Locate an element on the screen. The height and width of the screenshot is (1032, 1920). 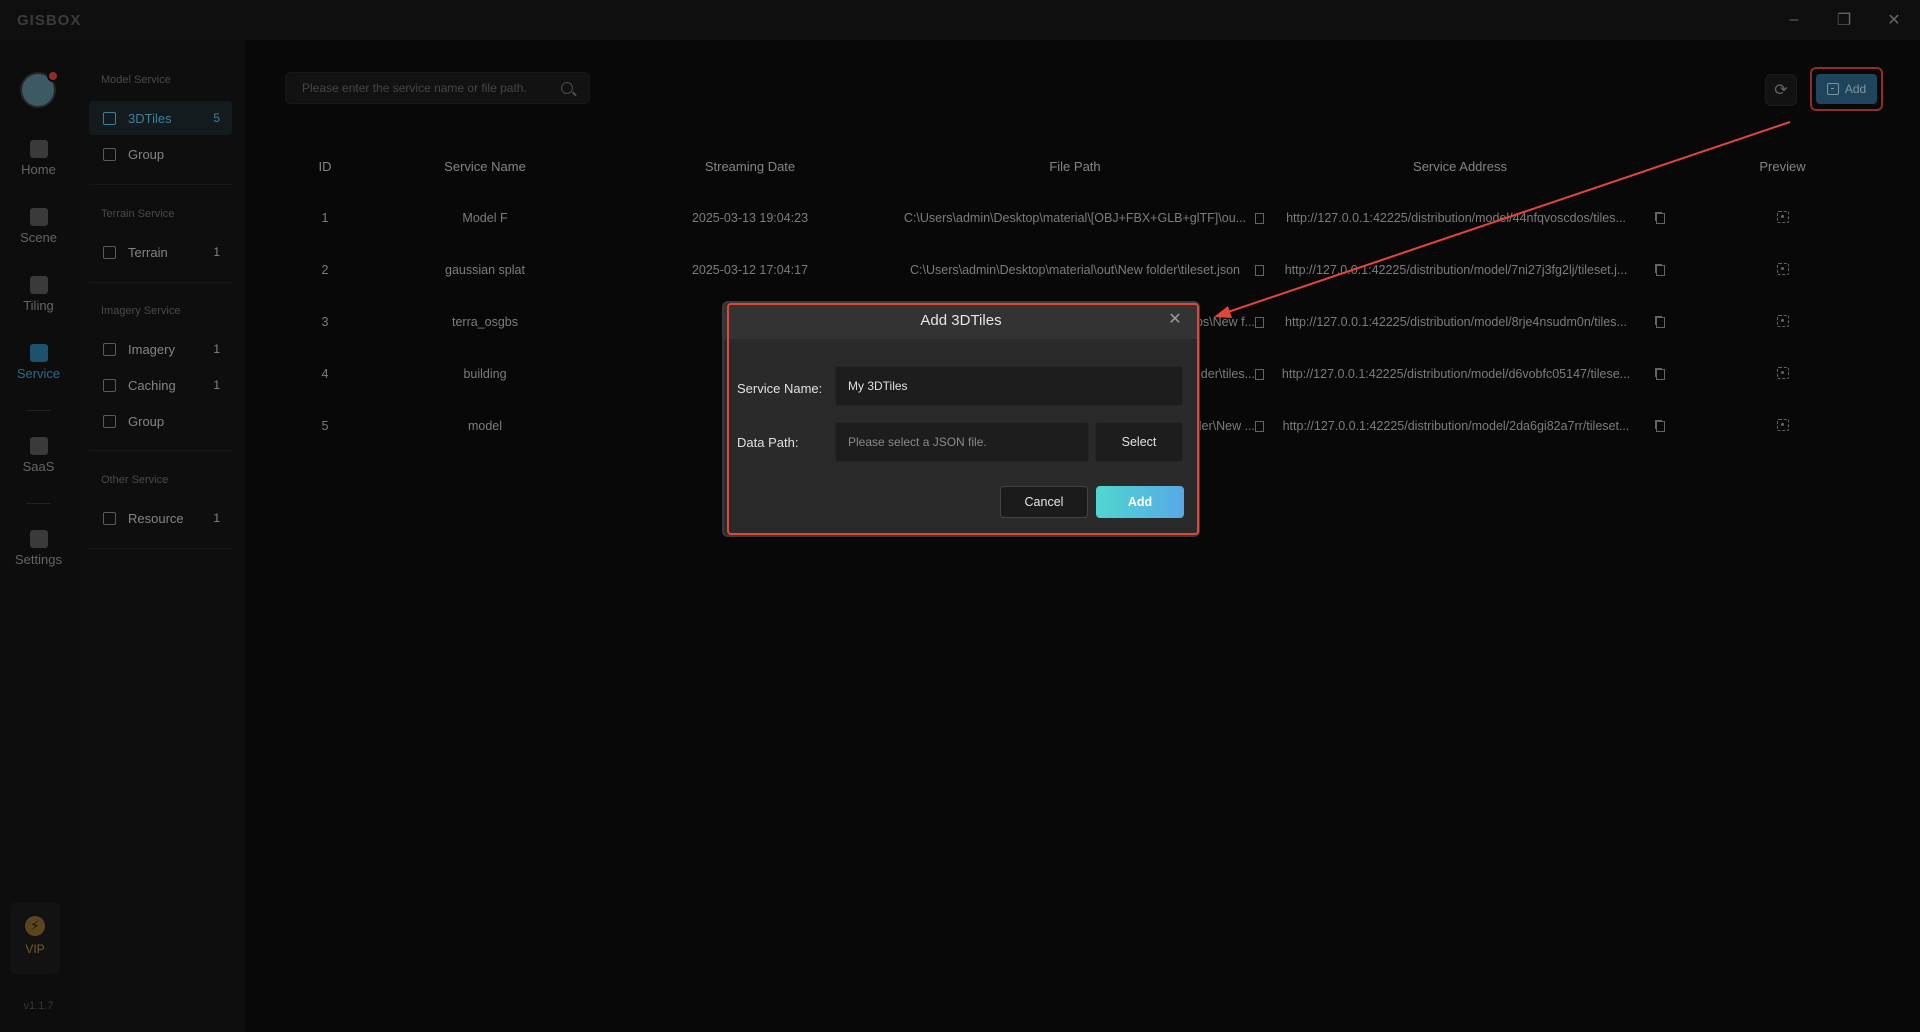
dialog-highlight is located at coordinates (963, 419).